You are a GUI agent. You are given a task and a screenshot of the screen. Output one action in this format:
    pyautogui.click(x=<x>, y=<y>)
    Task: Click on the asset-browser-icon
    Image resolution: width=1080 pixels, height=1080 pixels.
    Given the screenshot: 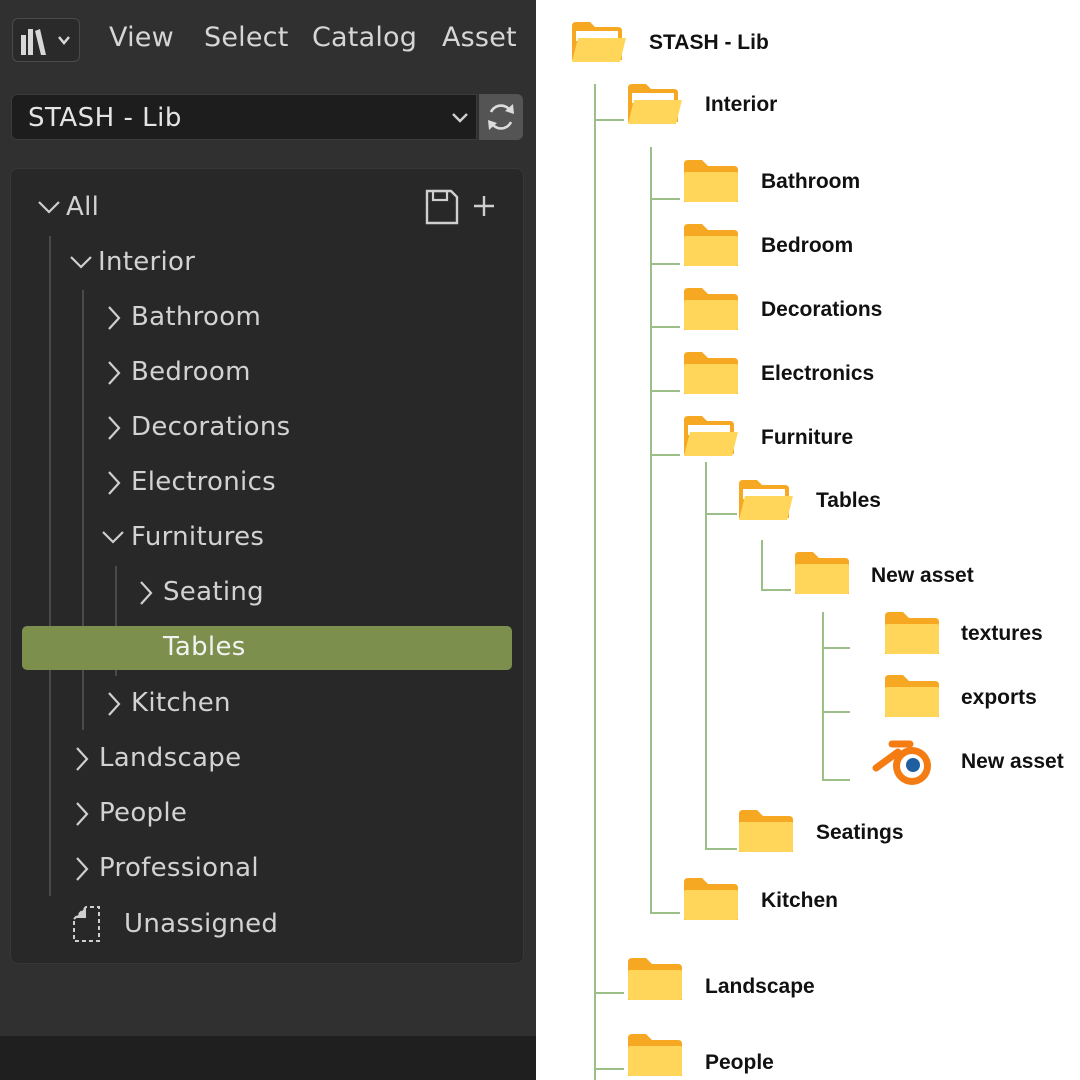 What is the action you would take?
    pyautogui.click(x=45, y=42)
    